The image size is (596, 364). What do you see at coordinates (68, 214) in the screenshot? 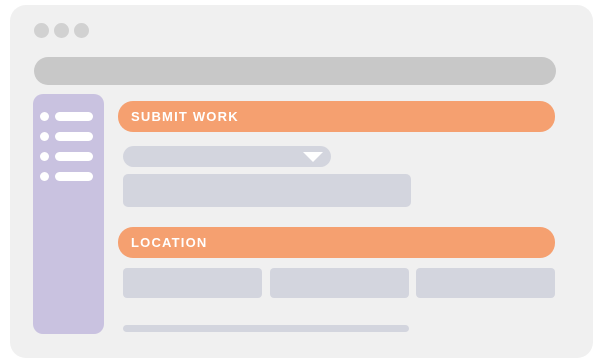
I see `sidebar` at bounding box center [68, 214].